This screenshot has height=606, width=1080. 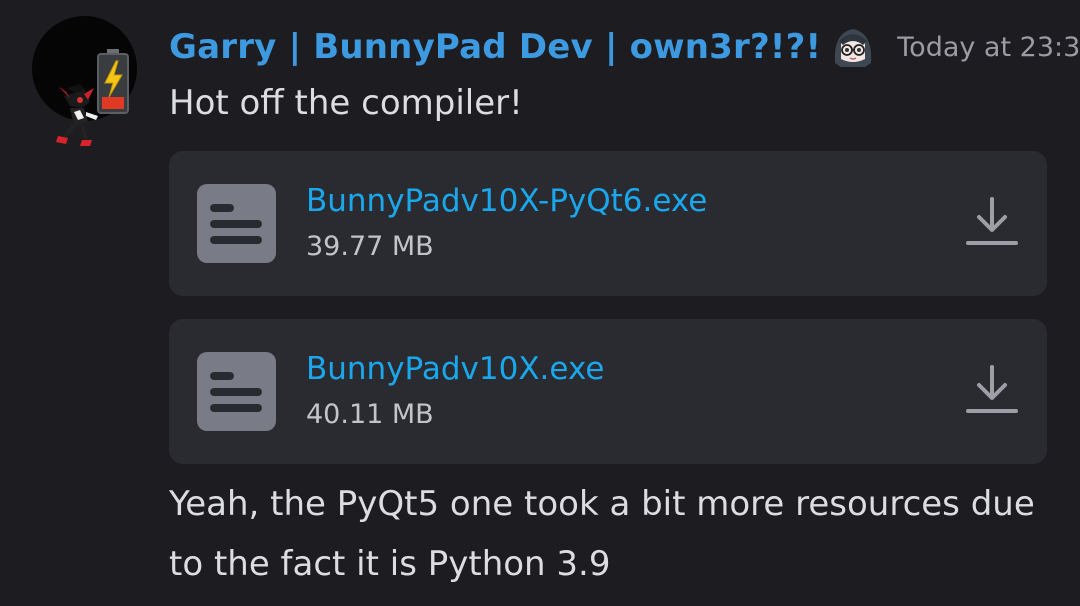 I want to click on message-timestamp: Today at 23:34, so click(x=988, y=47).